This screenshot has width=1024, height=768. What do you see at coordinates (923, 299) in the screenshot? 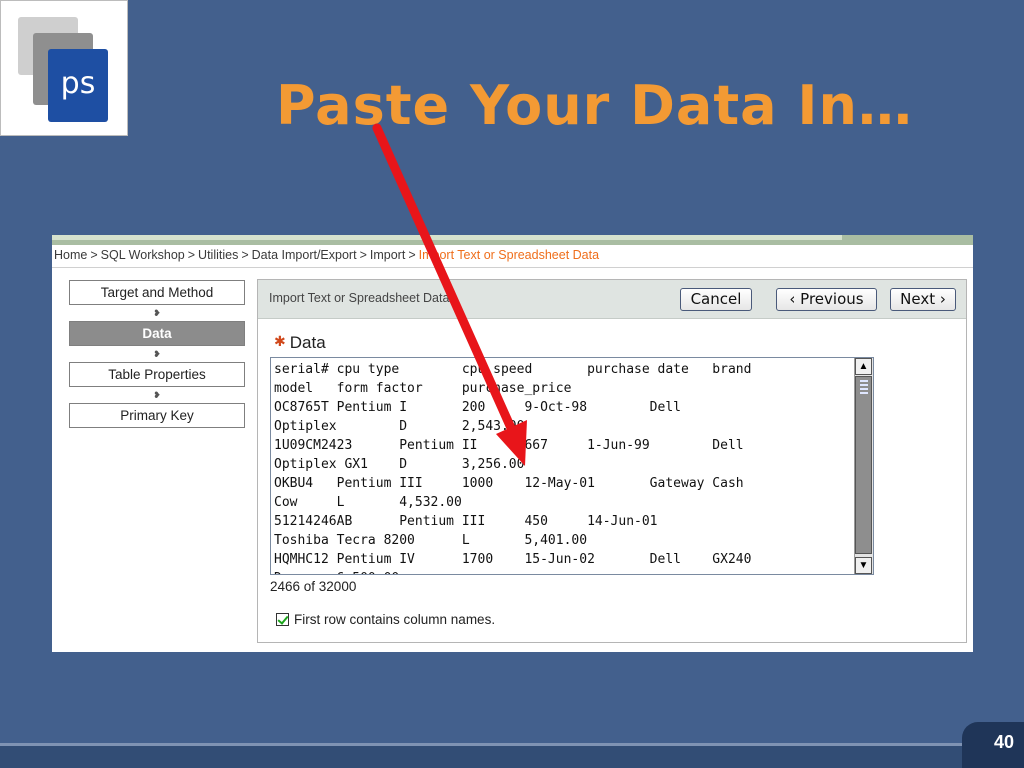
I see `next-button: Next ›` at bounding box center [923, 299].